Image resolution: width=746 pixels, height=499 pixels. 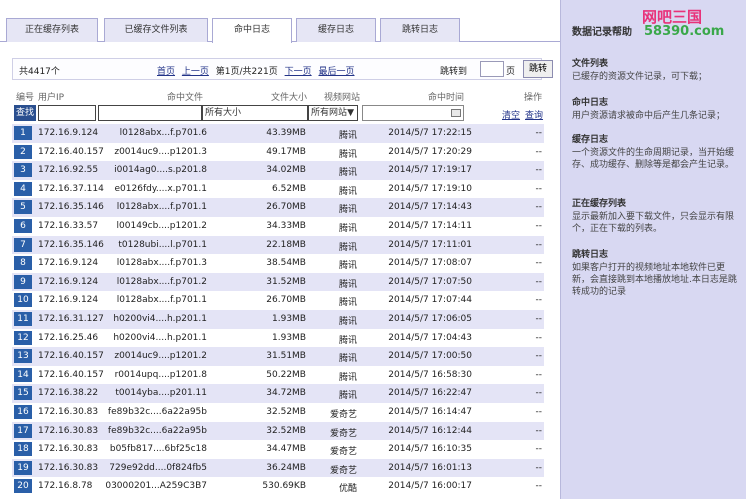 What do you see at coordinates (286, 393) in the screenshot?
I see `cell-size: 34.72MB` at bounding box center [286, 393].